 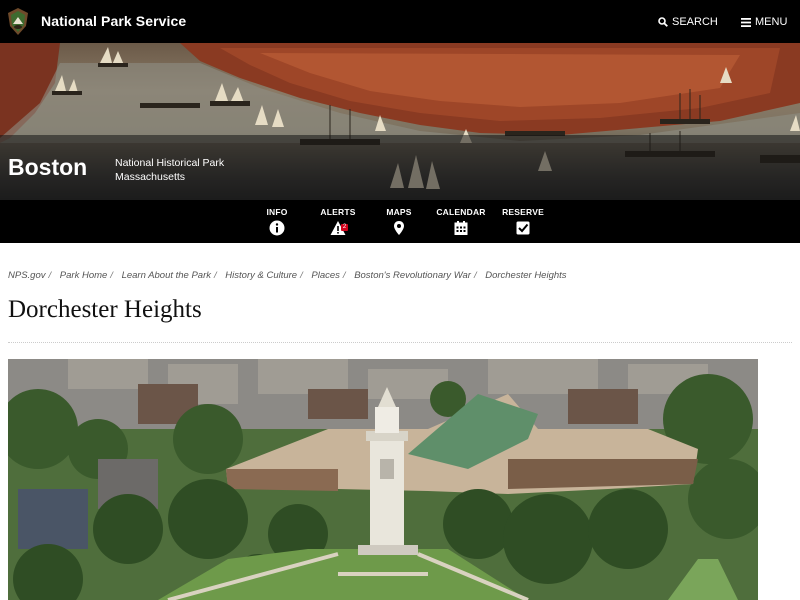 I want to click on hamburger-icon, so click(x=746, y=22).